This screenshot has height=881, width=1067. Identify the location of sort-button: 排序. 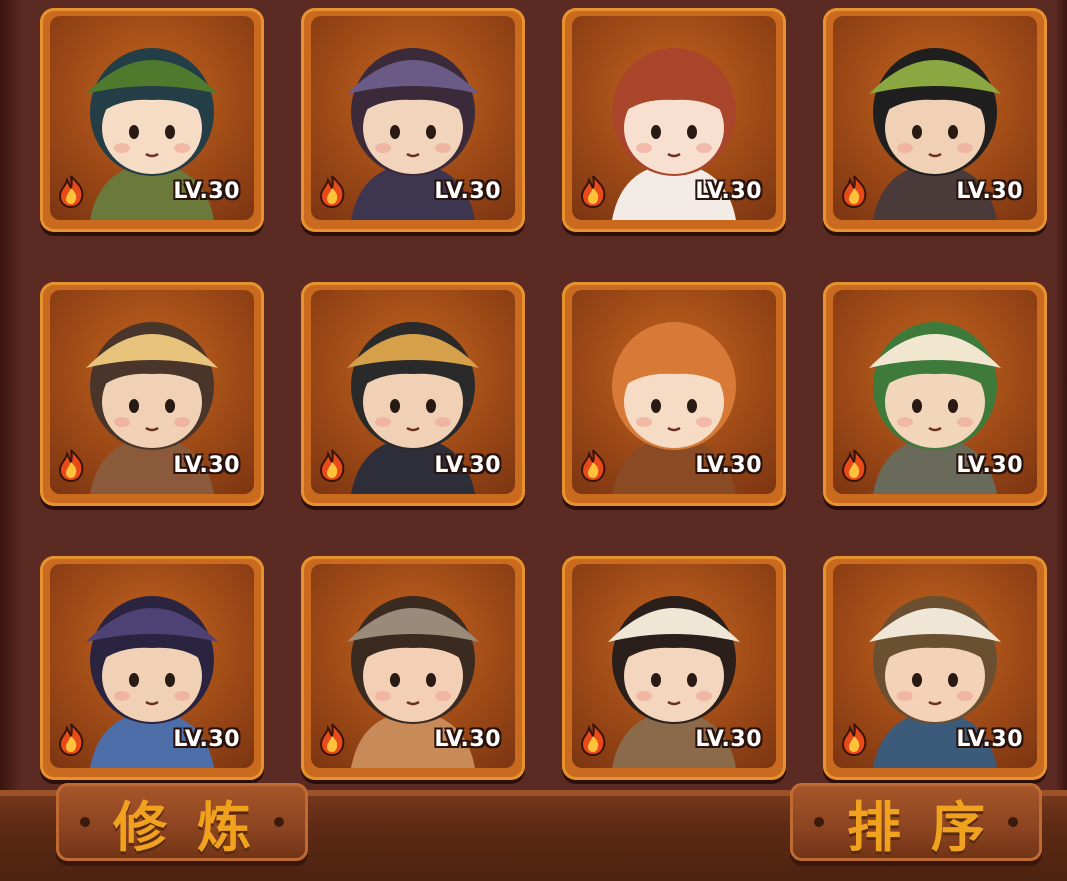
(916, 822).